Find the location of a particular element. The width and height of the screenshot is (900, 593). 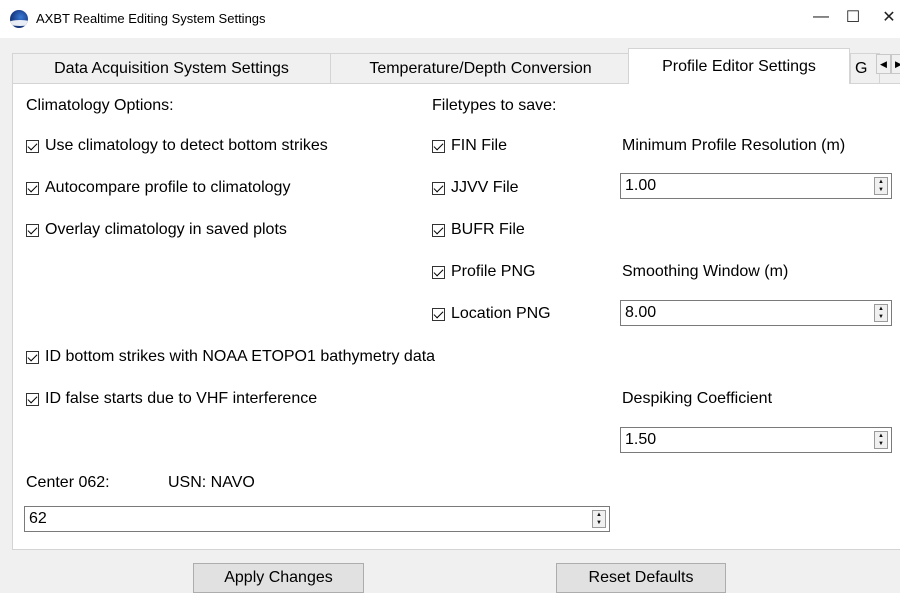

checkbox-profile-png: Profile PNG is located at coordinates (483, 272).